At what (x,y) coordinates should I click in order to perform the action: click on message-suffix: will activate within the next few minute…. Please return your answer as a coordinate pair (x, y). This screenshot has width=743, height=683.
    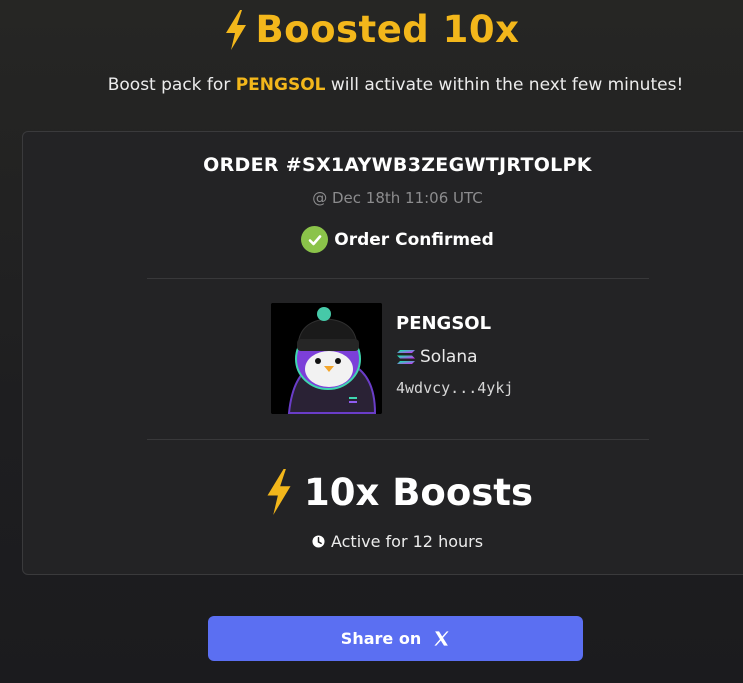
    Looking at the image, I should click on (504, 85).